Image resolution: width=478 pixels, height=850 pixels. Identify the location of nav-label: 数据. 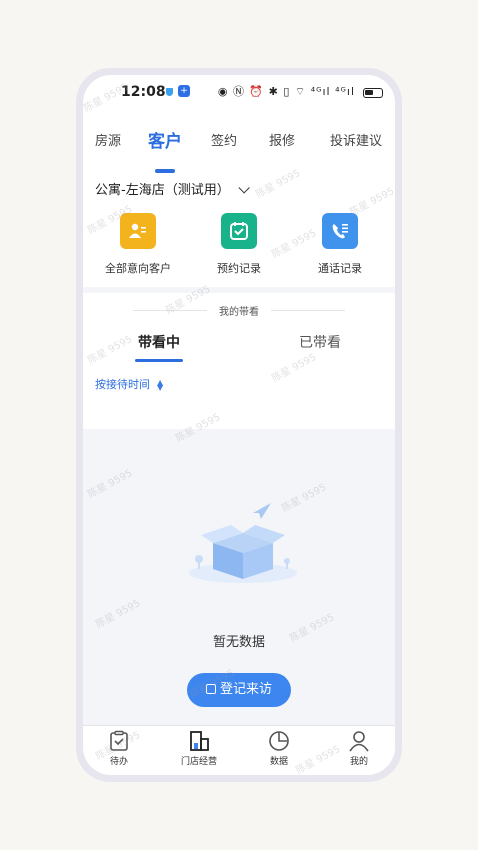
(278, 762).